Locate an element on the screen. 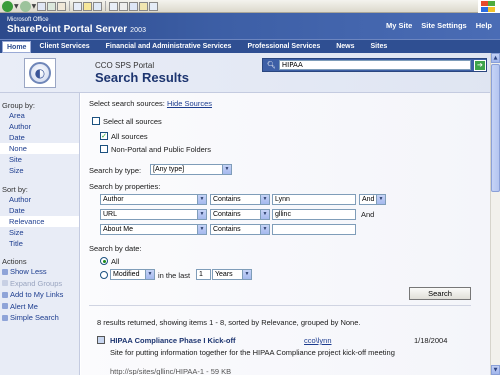 This screenshot has width=500, height=375. action-add-to-my-links: Add to My Links is located at coordinates (39, 295).